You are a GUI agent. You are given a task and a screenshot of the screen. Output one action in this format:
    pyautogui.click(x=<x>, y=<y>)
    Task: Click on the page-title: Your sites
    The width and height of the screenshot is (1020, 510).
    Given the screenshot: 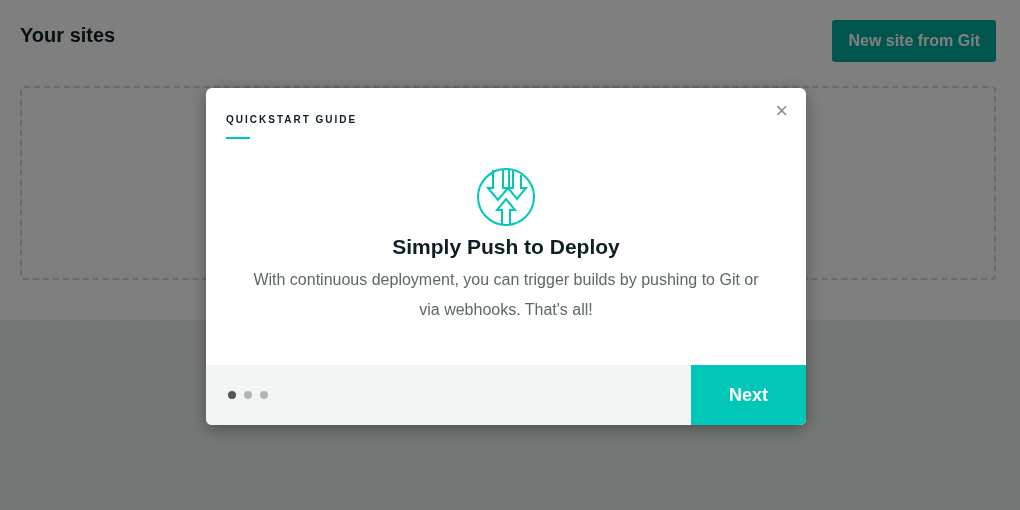 What is the action you would take?
    pyautogui.click(x=68, y=35)
    